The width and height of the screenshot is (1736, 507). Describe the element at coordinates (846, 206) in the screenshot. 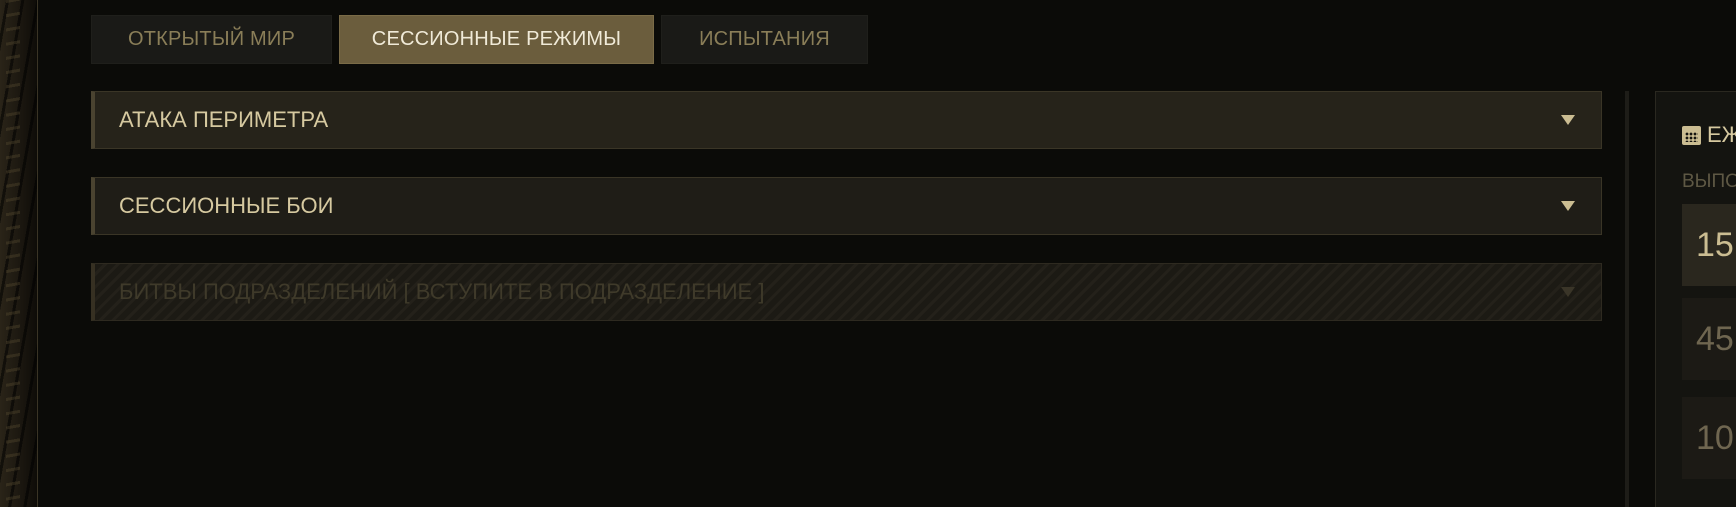

I see `section-session-battles: СЕССИОННЫЕ БОИ` at that location.